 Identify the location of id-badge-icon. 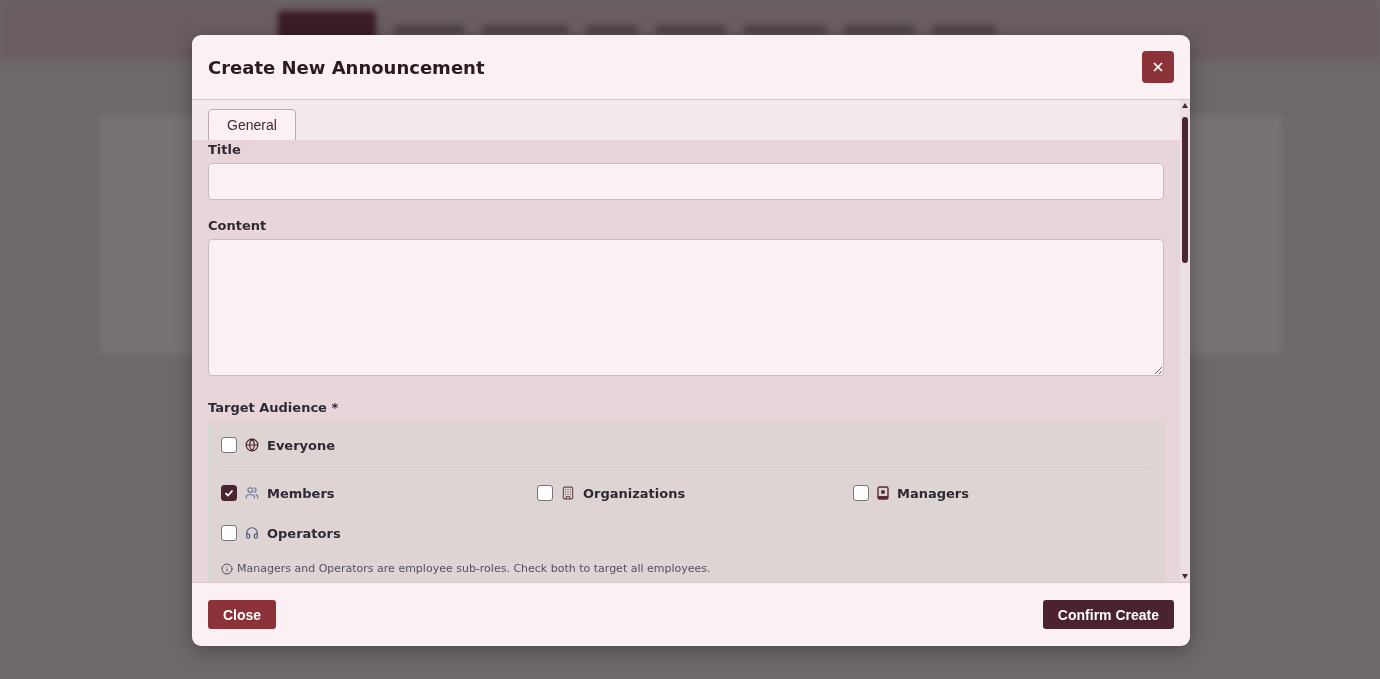
(883, 493).